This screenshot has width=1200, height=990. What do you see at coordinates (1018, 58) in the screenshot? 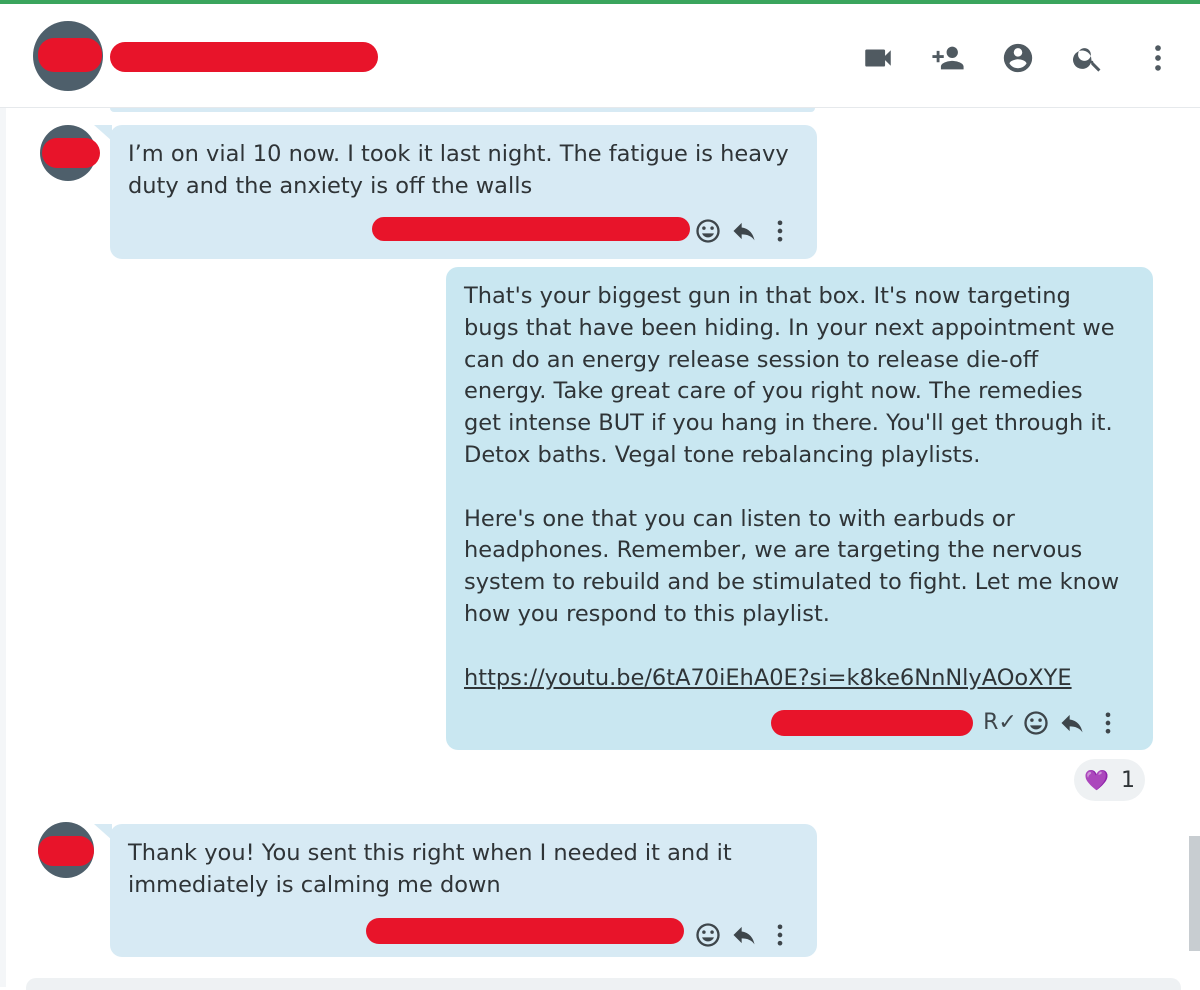
I see `account-icon` at bounding box center [1018, 58].